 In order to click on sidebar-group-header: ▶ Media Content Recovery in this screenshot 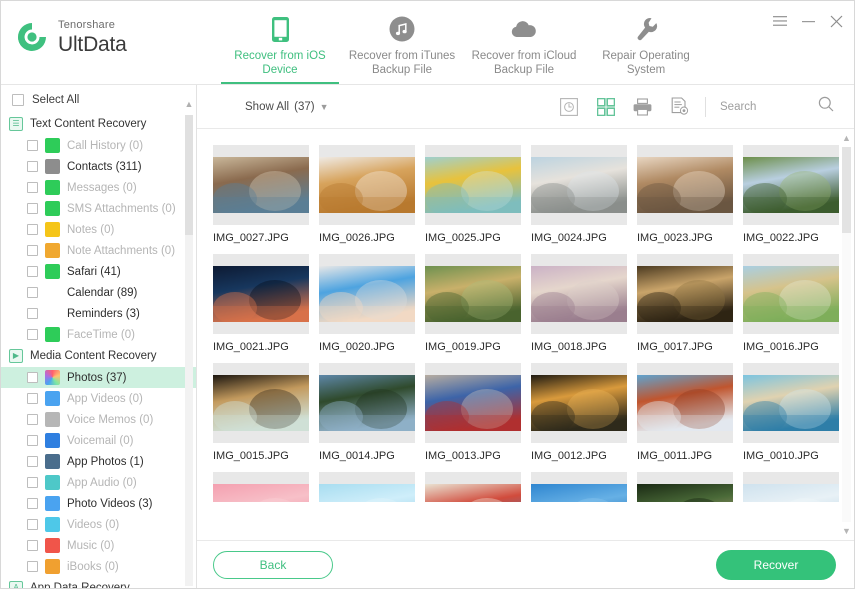, I will do `click(98, 356)`.